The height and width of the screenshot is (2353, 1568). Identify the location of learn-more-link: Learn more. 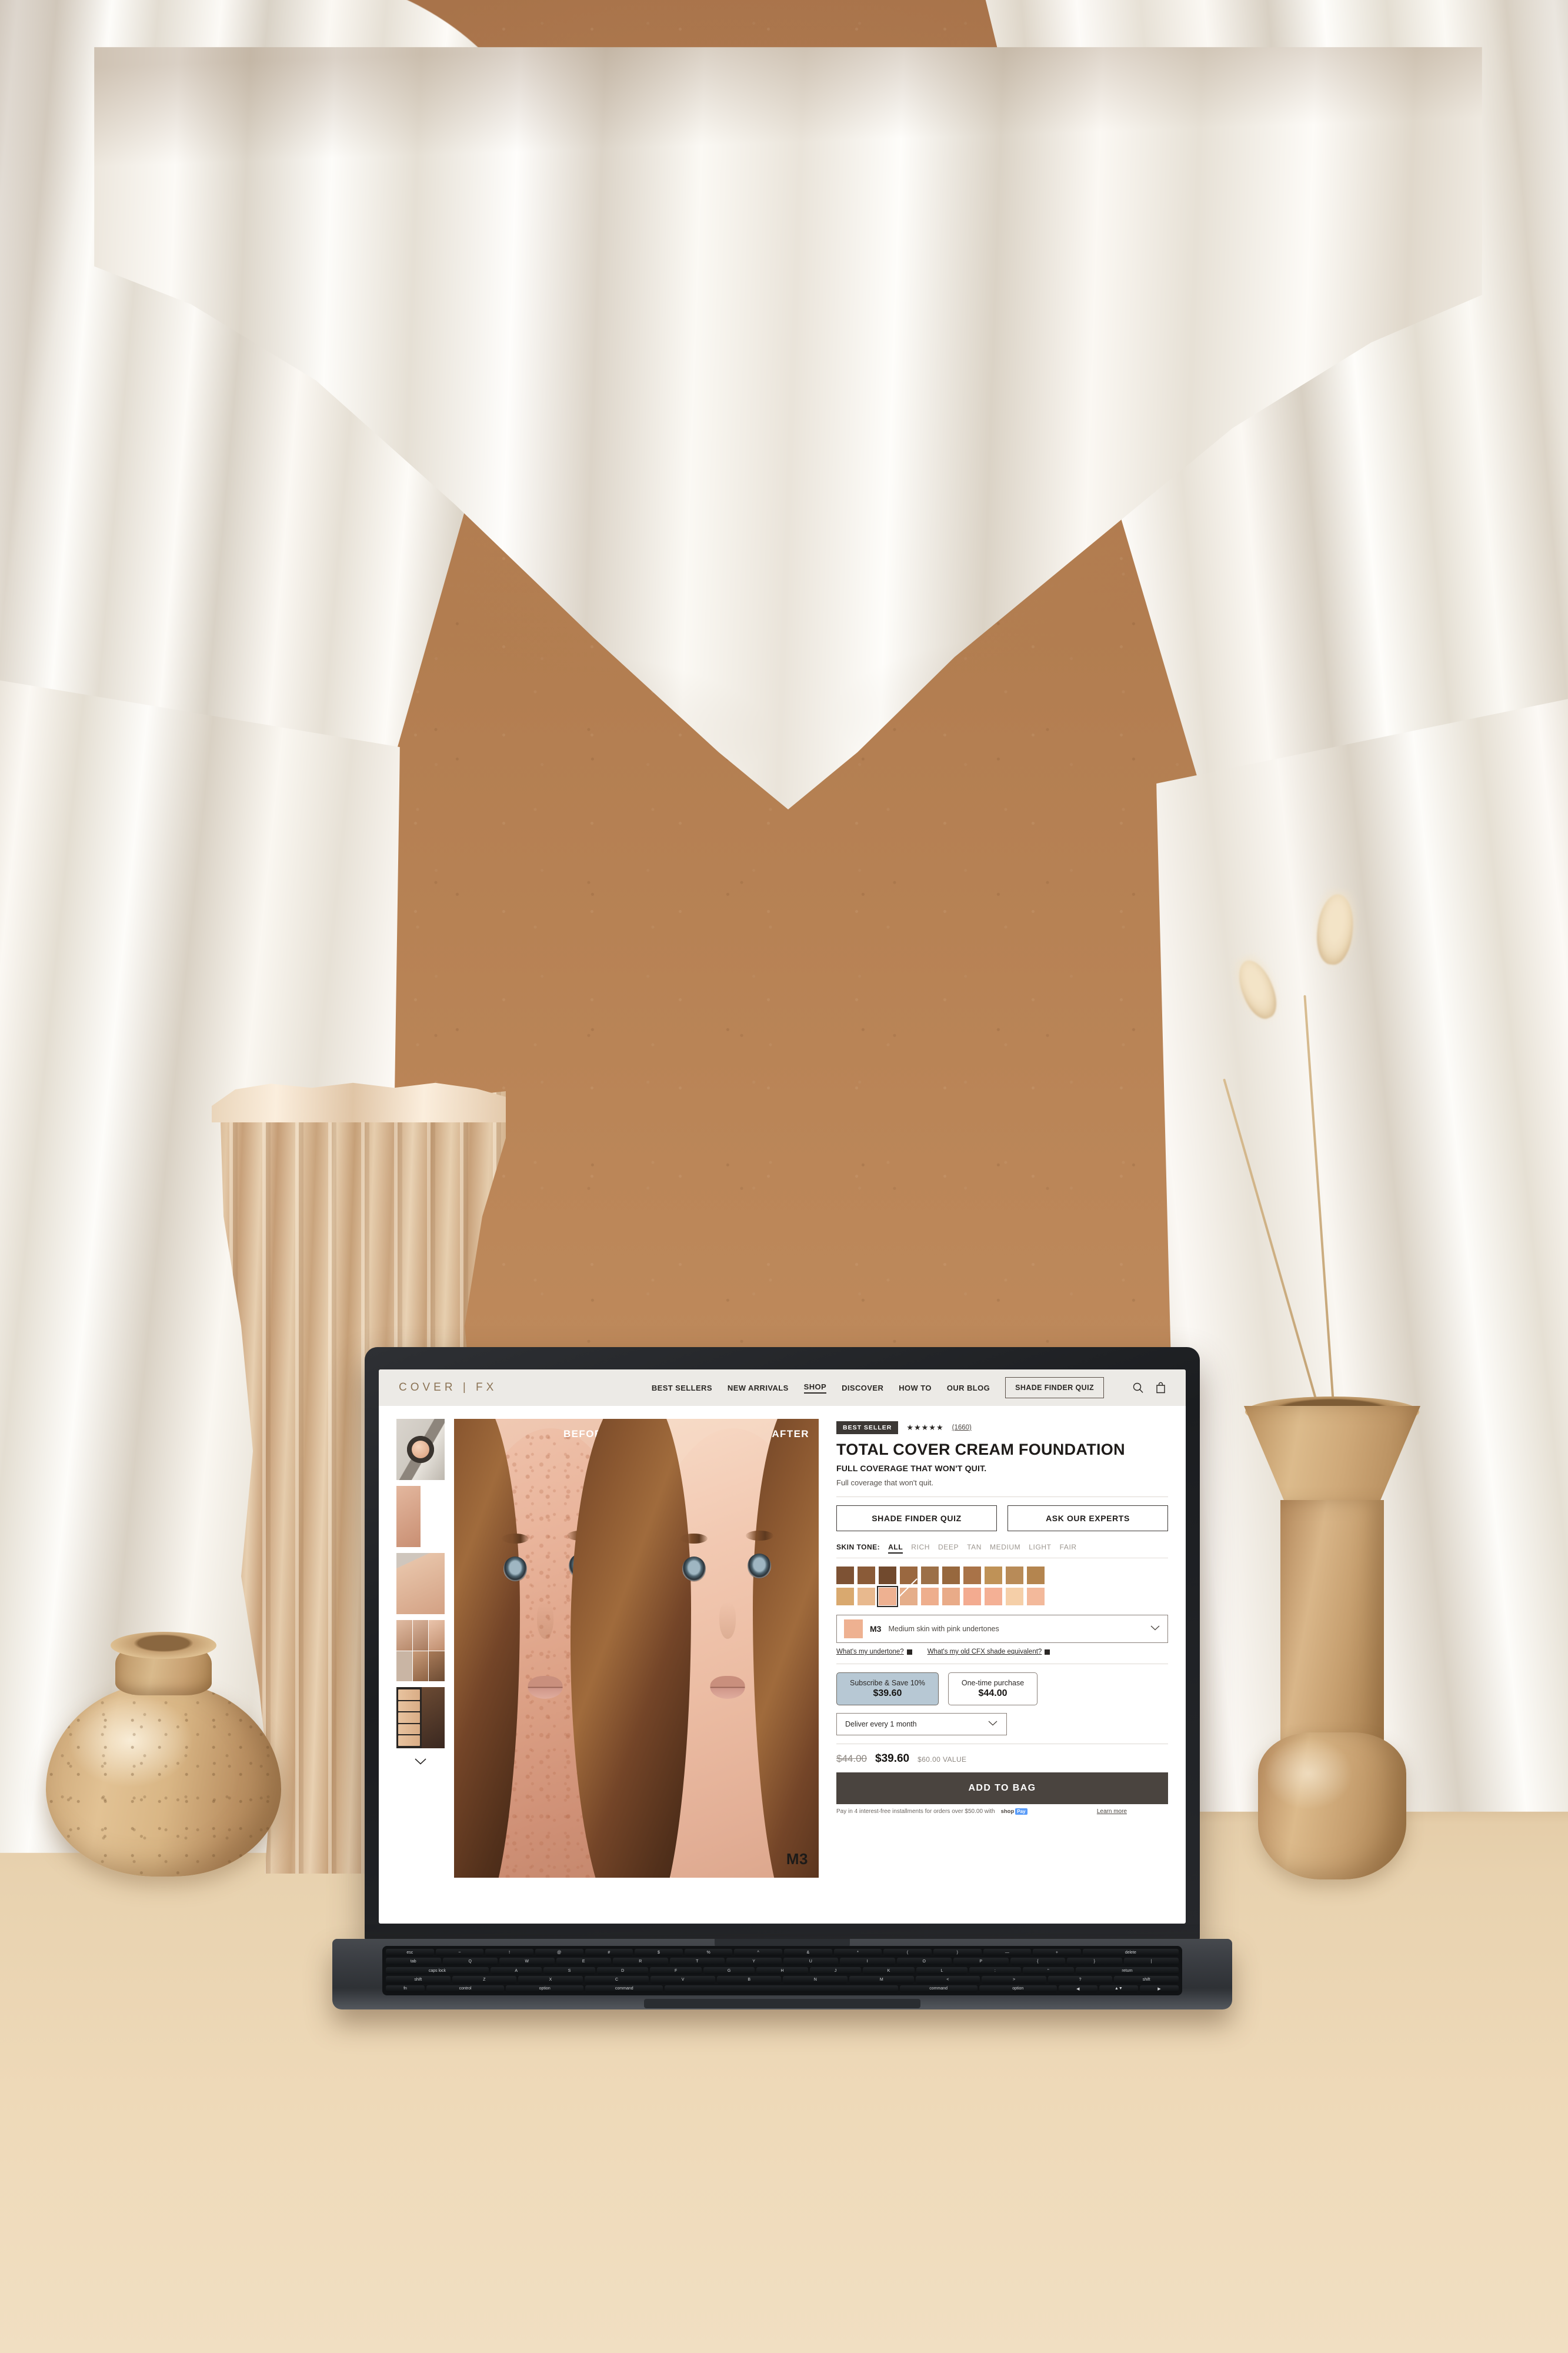
(1112, 1811).